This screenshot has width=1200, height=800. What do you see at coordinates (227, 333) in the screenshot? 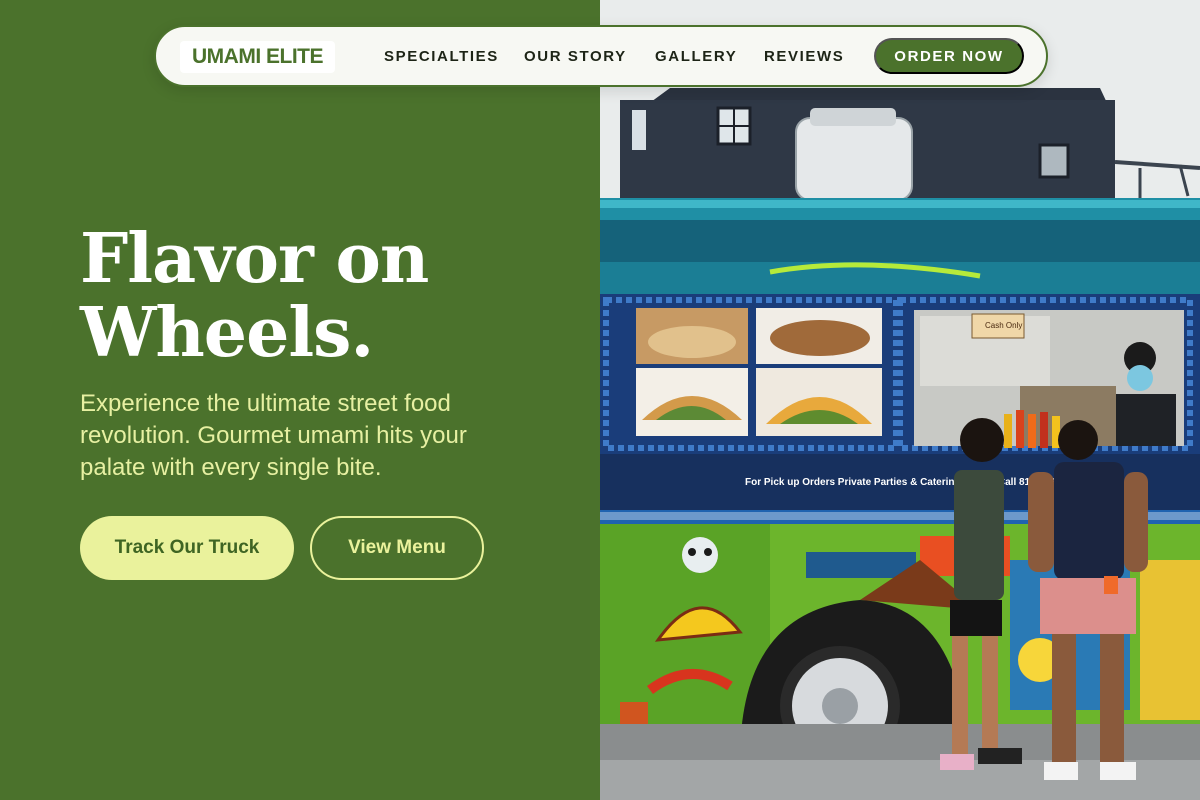
I see `hero-title-line-2: Wheels.` at bounding box center [227, 333].